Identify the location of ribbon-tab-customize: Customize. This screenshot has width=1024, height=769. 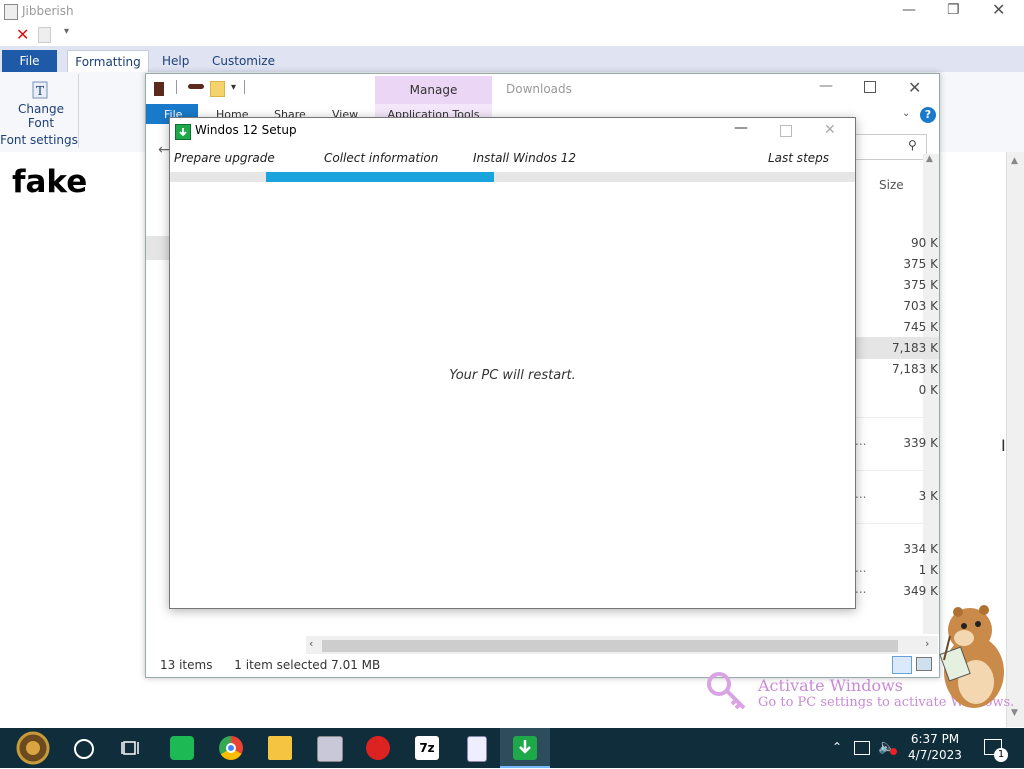
(243, 61).